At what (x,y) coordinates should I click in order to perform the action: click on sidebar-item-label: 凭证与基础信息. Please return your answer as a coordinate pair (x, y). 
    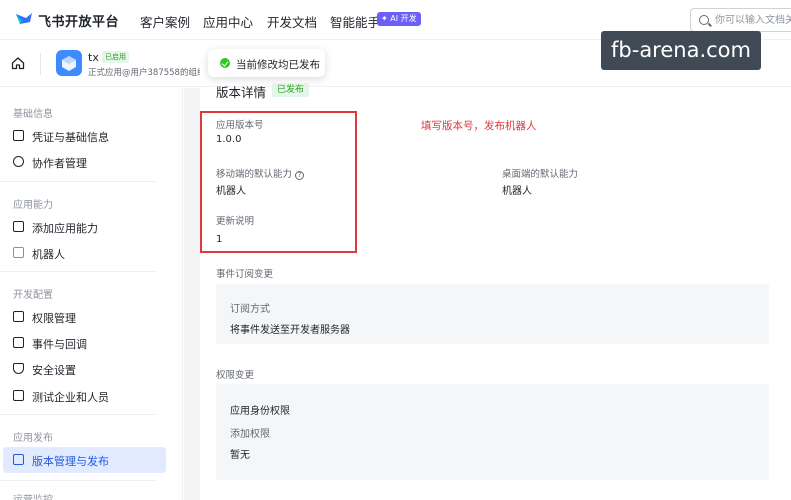
    Looking at the image, I should click on (70, 137).